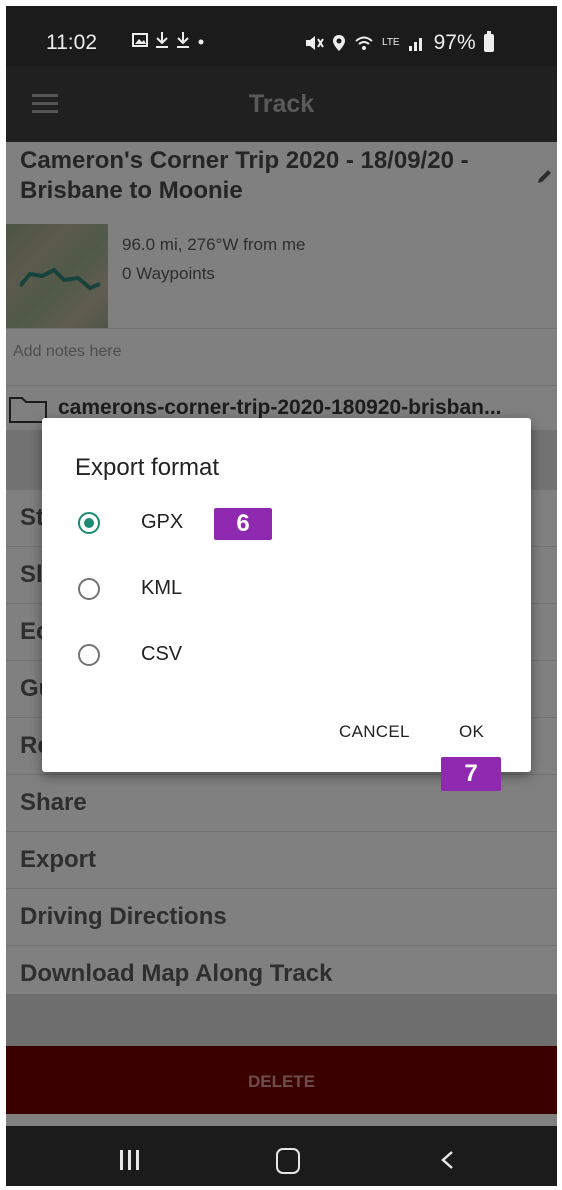 The width and height of the screenshot is (562, 1190). What do you see at coordinates (415, 44) in the screenshot?
I see `signal-icon` at bounding box center [415, 44].